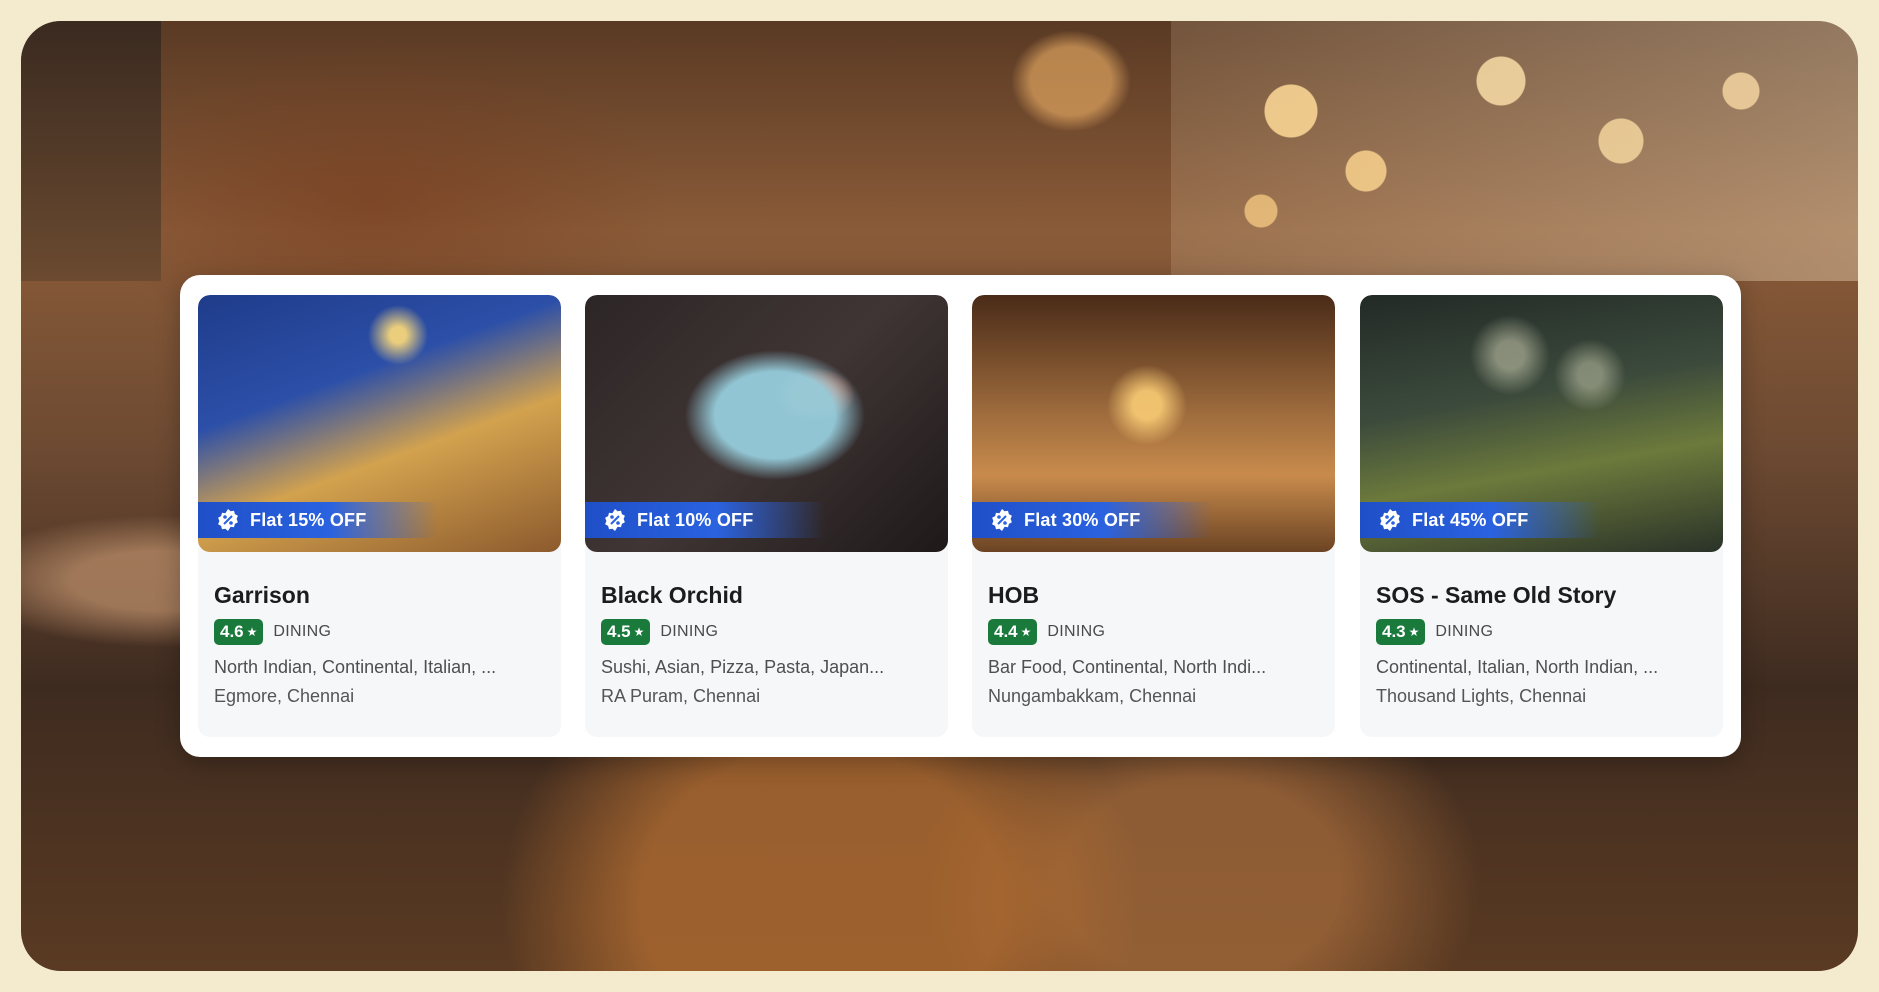 This screenshot has width=1879, height=992. I want to click on offer-text: Flat 15% OFF, so click(308, 519).